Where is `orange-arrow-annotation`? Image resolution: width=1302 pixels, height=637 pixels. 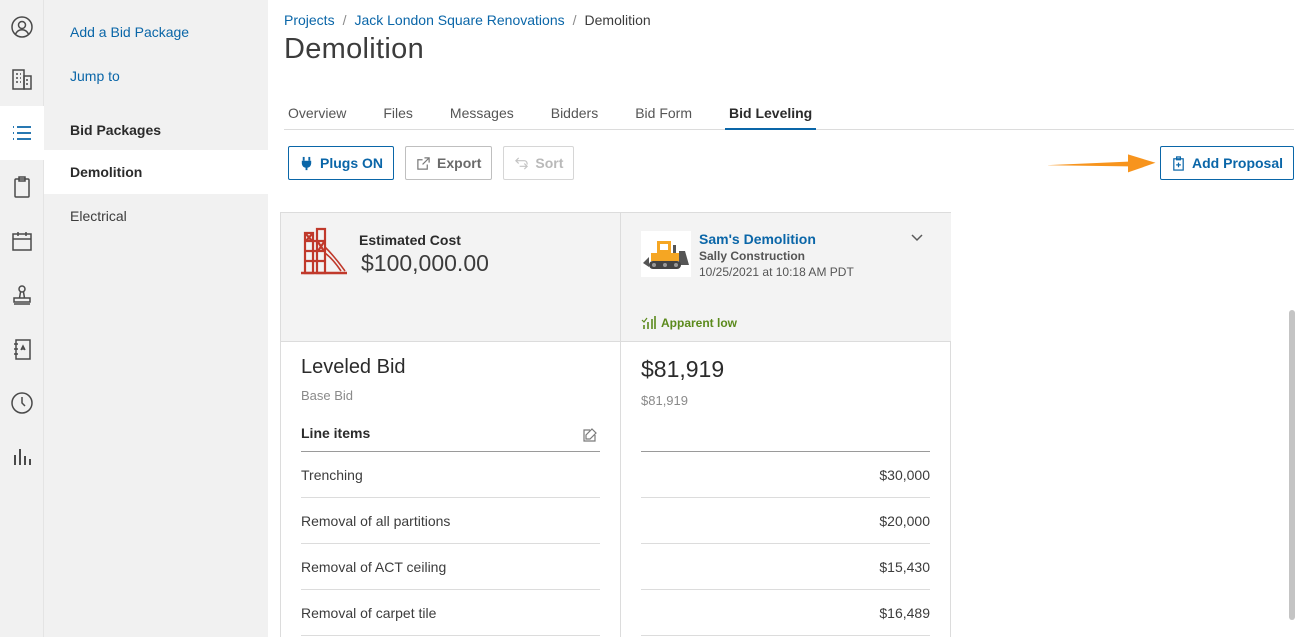 orange-arrow-annotation is located at coordinates (1102, 163).